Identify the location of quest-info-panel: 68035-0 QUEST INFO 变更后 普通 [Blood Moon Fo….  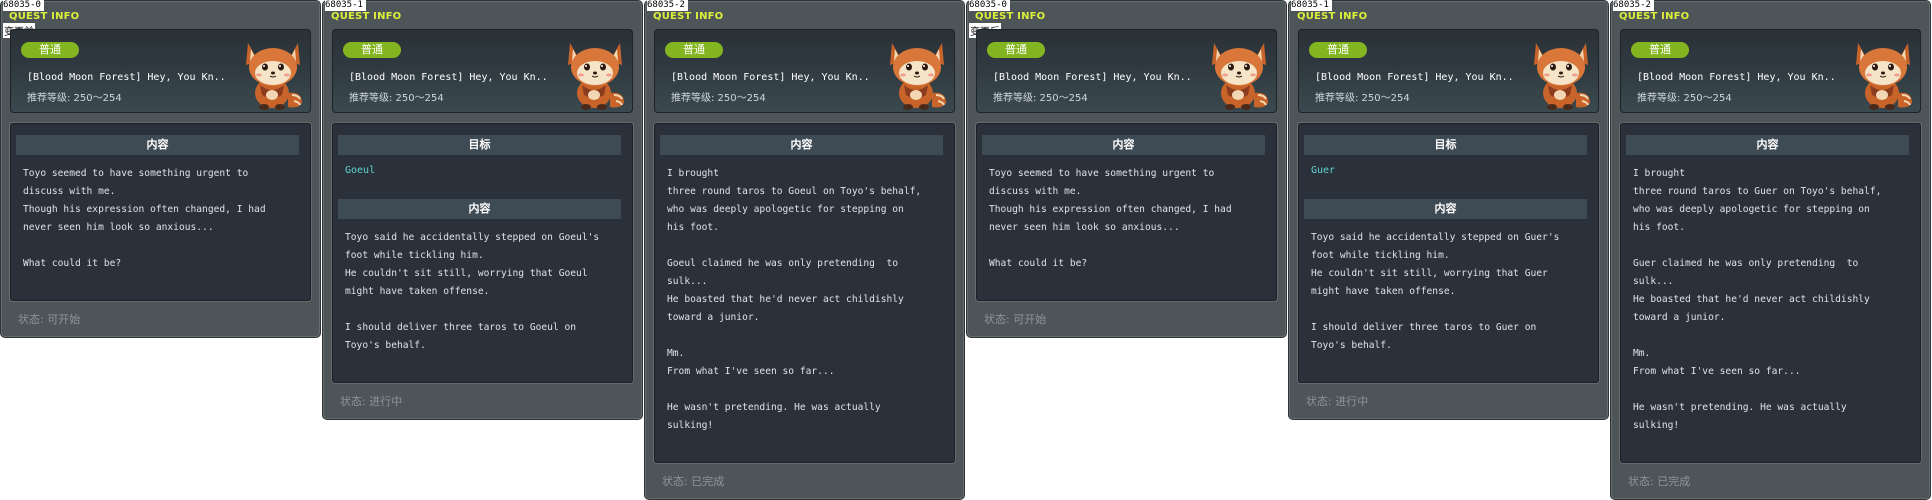
(1126, 169).